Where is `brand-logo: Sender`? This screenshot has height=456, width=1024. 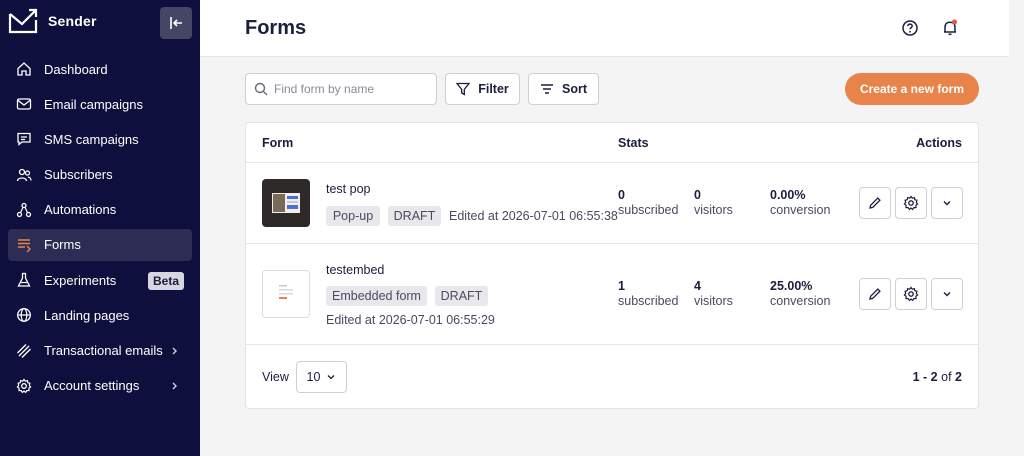
brand-logo: Sender is located at coordinates (52, 21).